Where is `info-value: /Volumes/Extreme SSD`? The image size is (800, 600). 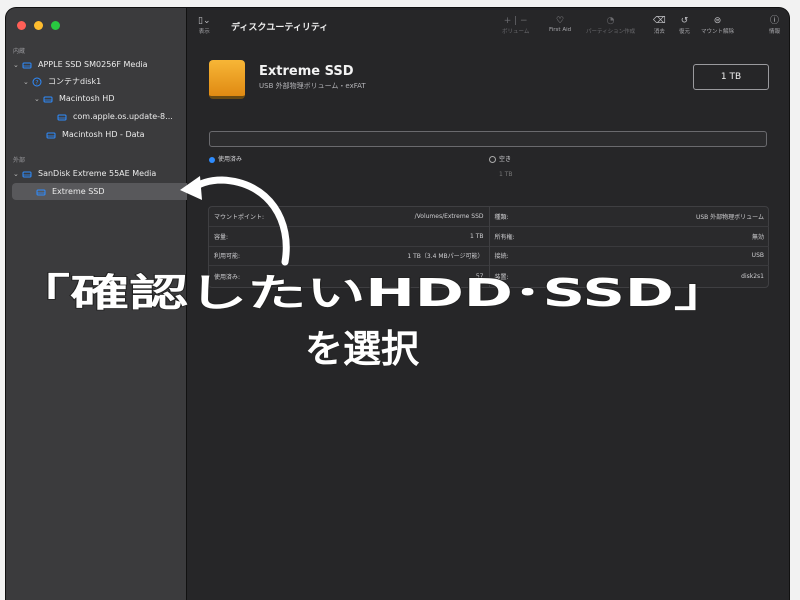 info-value: /Volumes/Extreme SSD is located at coordinates (449, 216).